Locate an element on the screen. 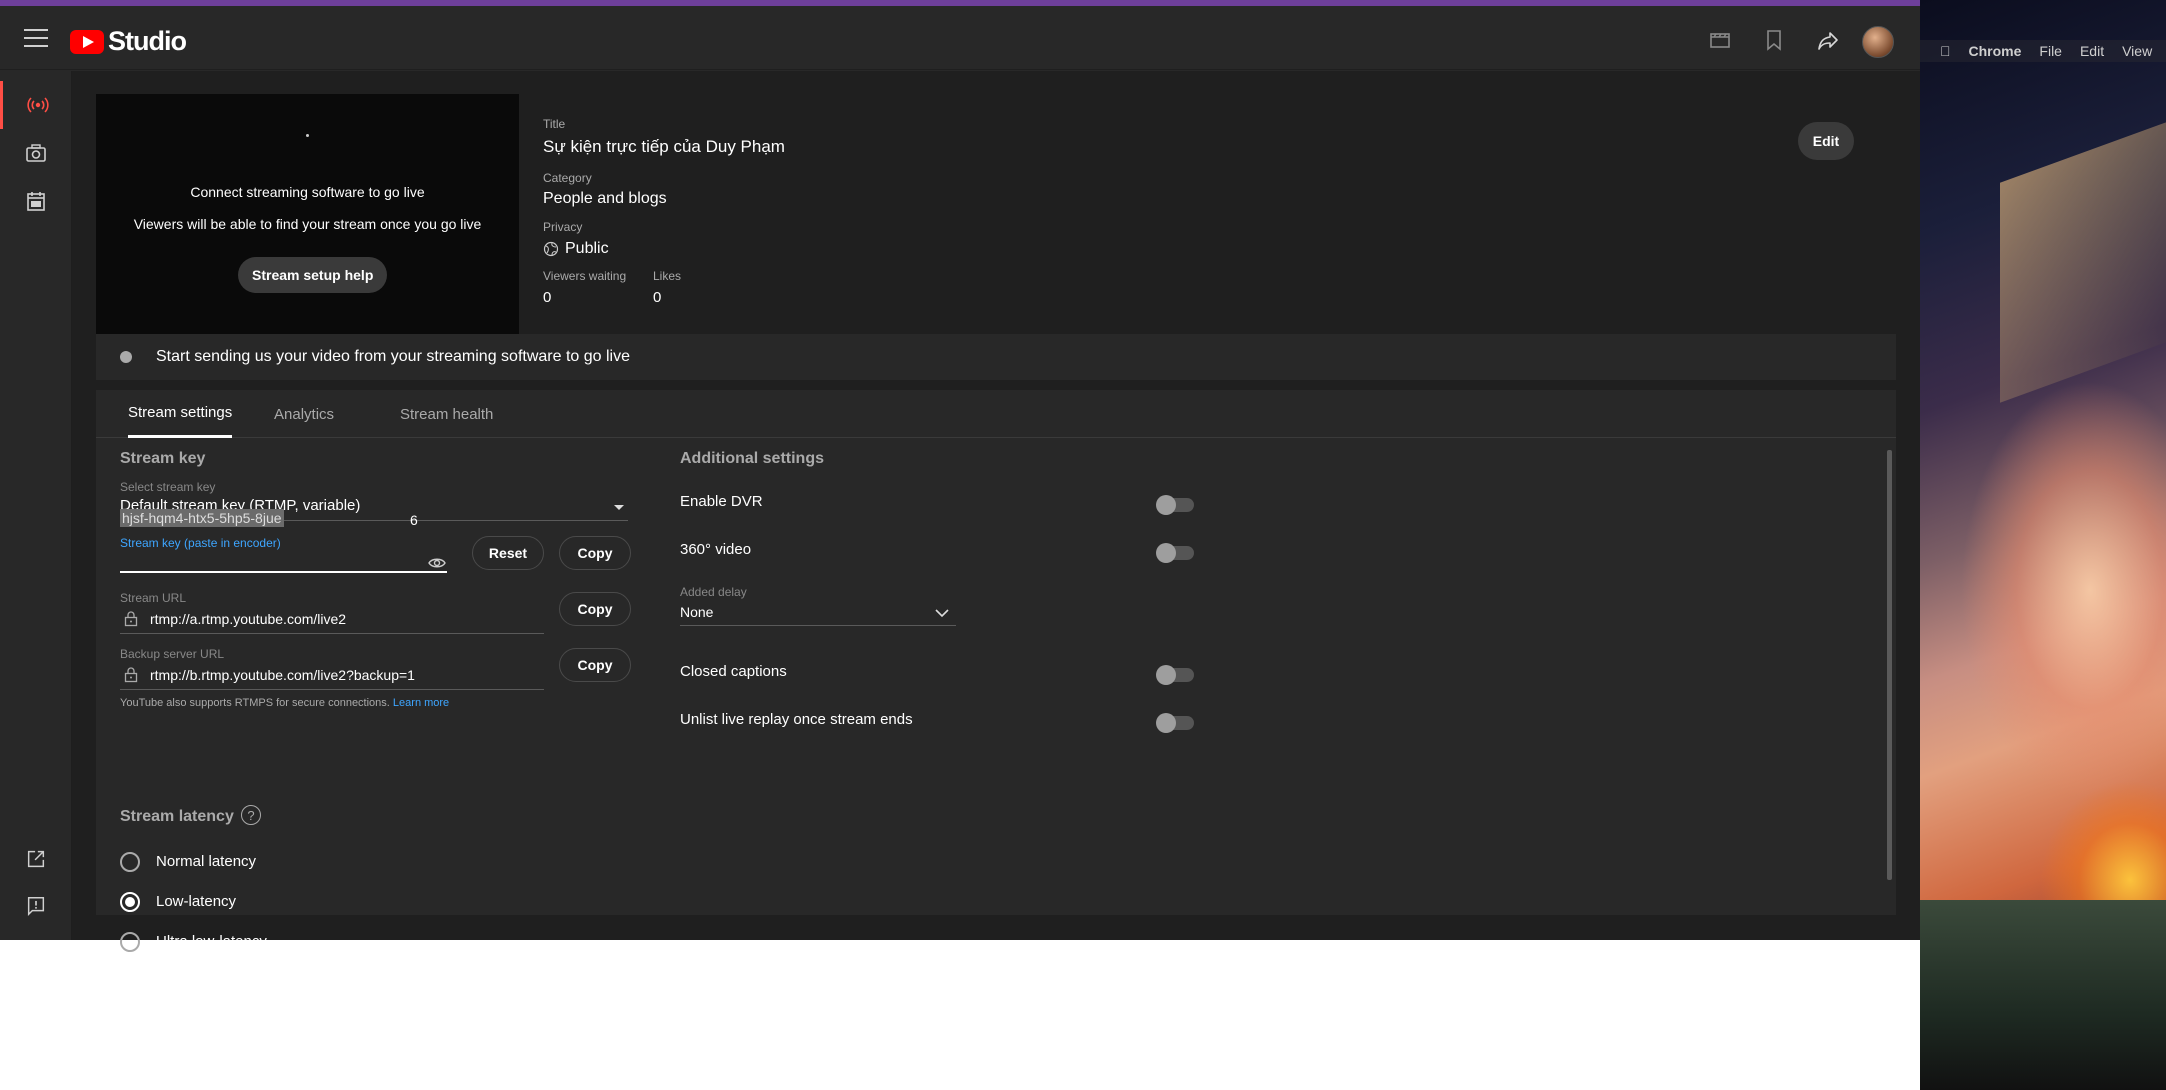  stream-key-underline is located at coordinates (283, 572).